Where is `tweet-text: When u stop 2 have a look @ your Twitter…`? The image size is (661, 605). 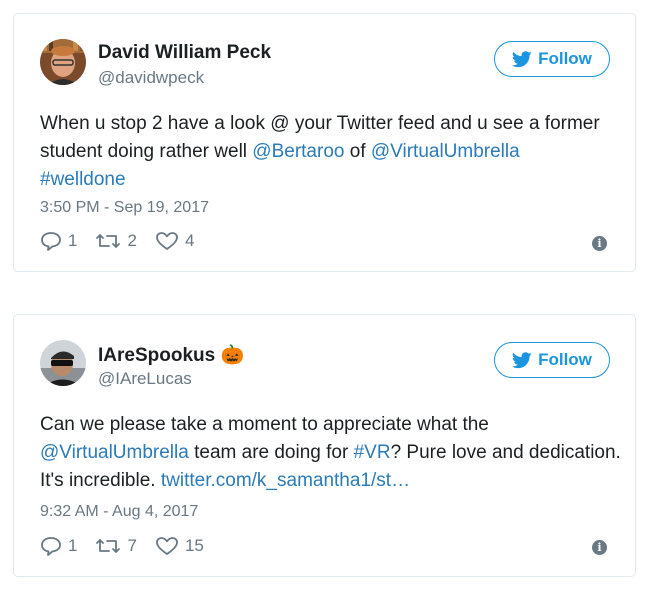
tweet-text: When u stop 2 have a look @ your Twitter… is located at coordinates (332, 152).